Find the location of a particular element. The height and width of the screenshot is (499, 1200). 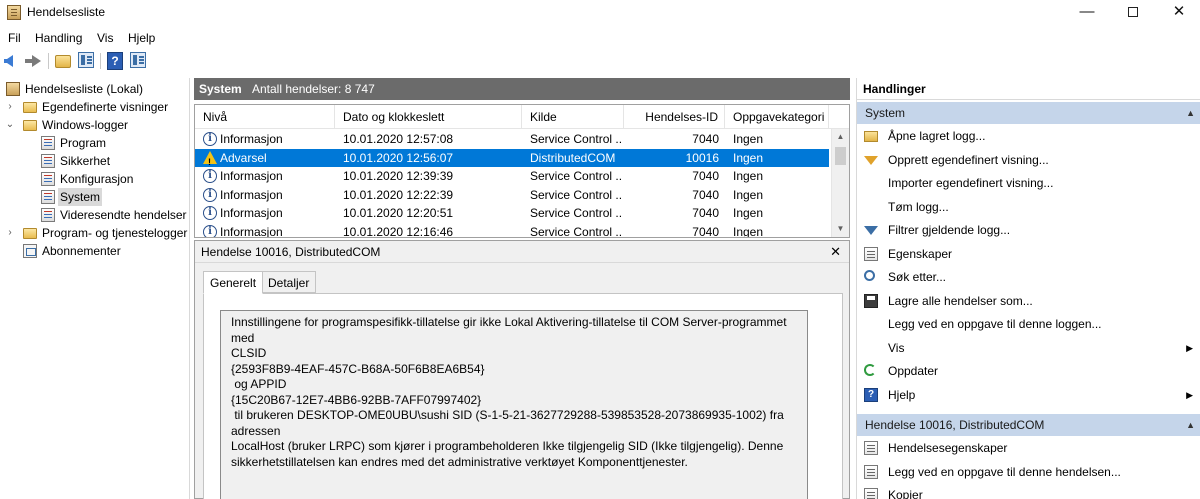

tree-item-app-service-logs: › Program- og tjenestelogger is located at coordinates (94, 233).